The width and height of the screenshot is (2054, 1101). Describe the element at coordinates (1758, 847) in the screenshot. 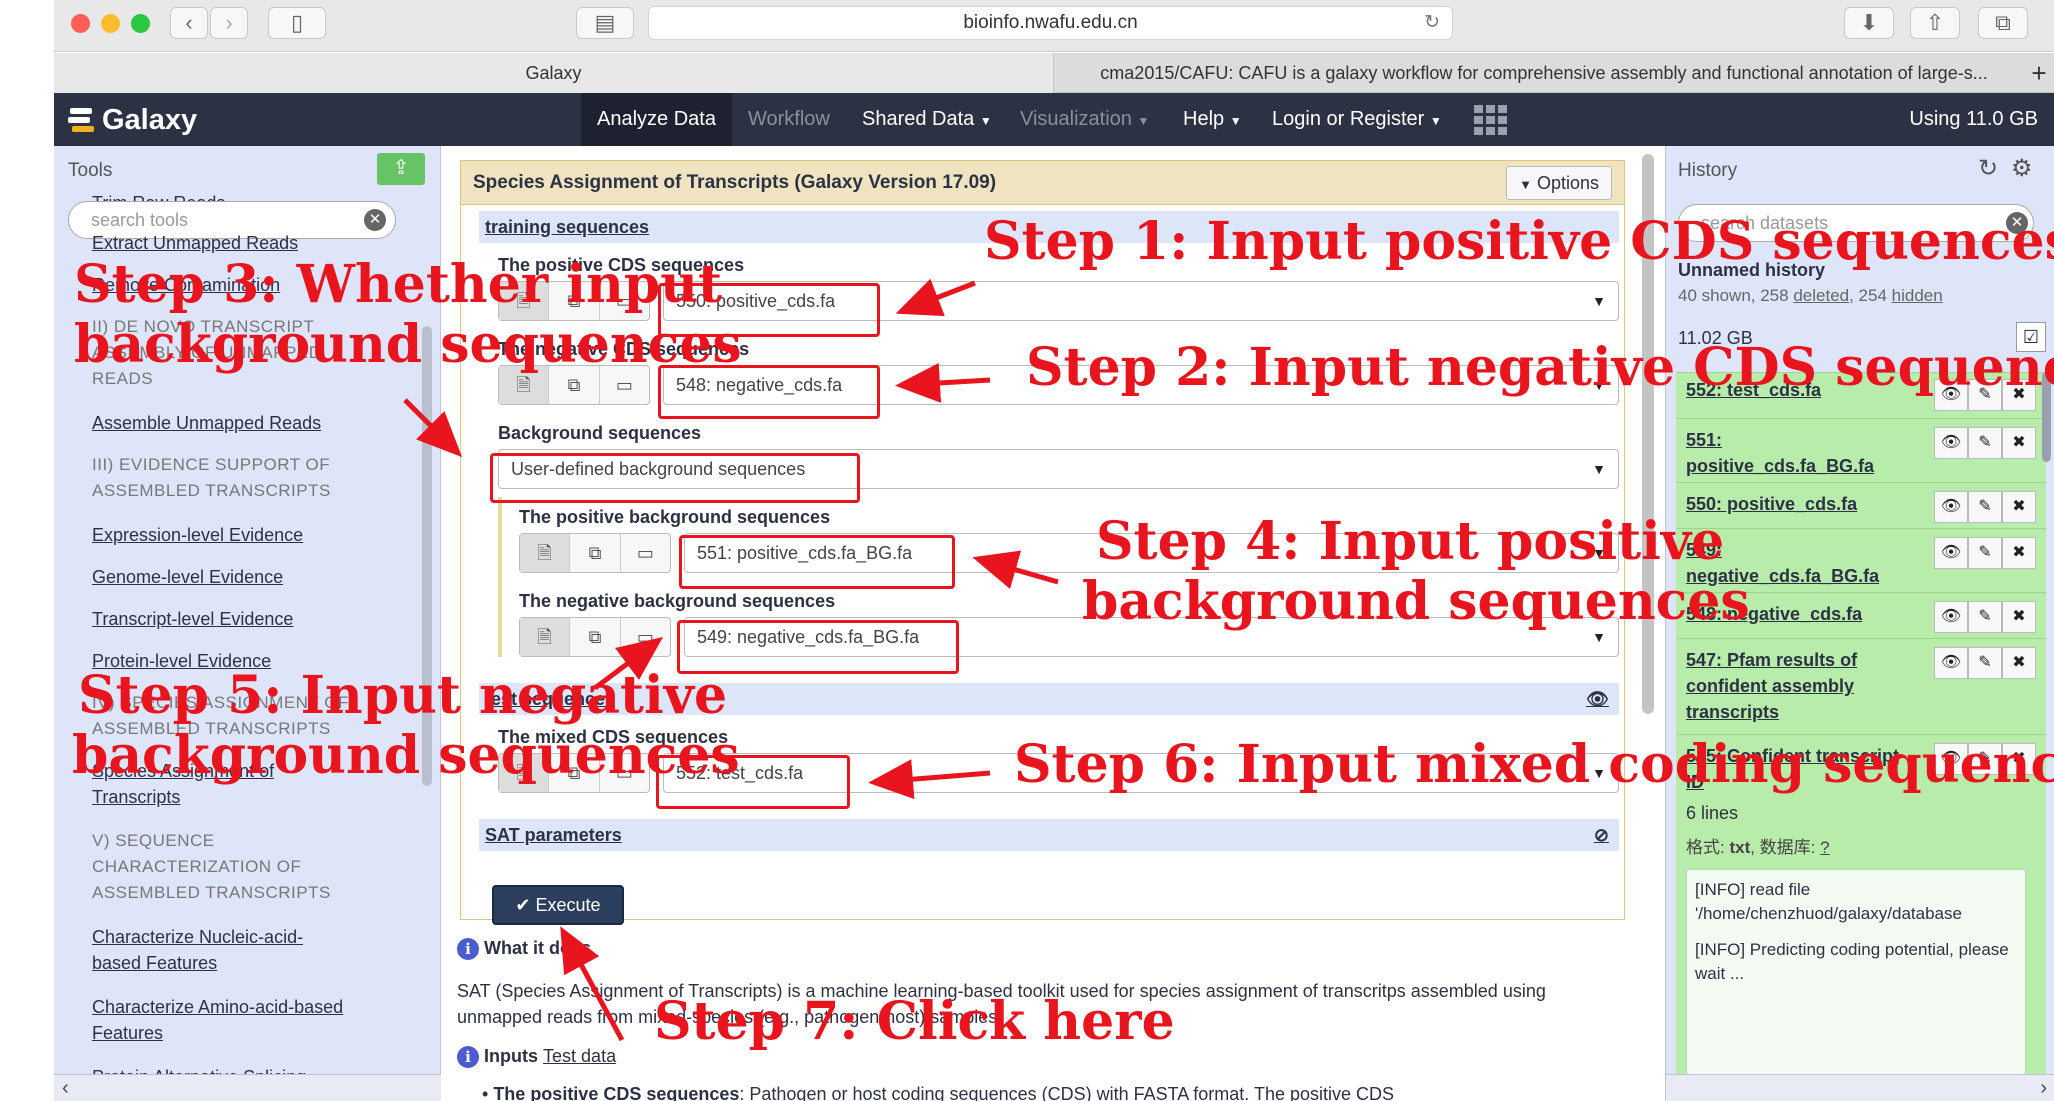

I see `dataset-format: 格式: txt, 数据库: ?` at that location.